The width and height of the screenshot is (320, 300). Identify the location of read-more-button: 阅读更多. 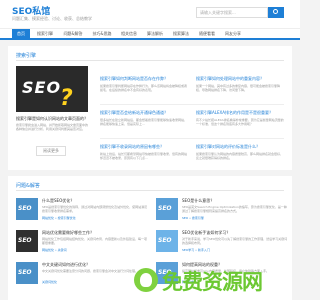
(51, 151).